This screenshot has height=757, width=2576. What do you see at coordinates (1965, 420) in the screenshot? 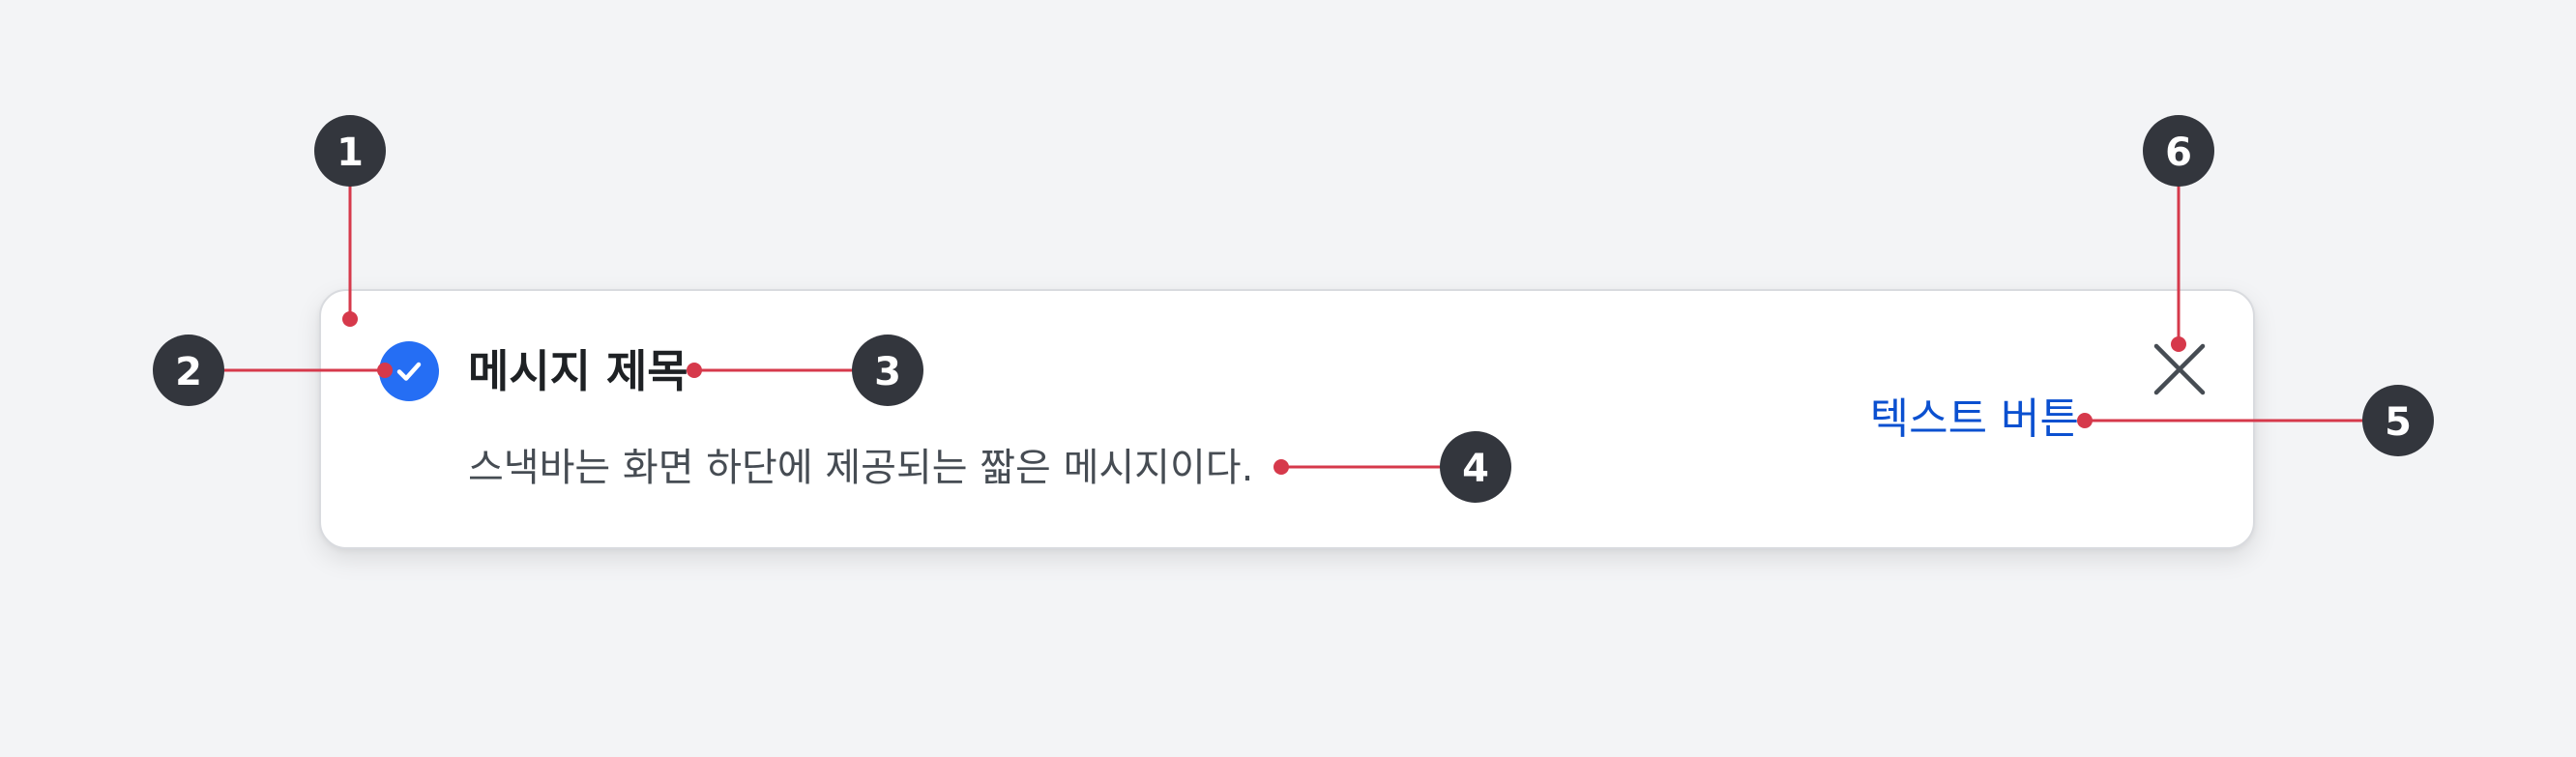
I see `text-action-button: 텍스트 버튼` at bounding box center [1965, 420].